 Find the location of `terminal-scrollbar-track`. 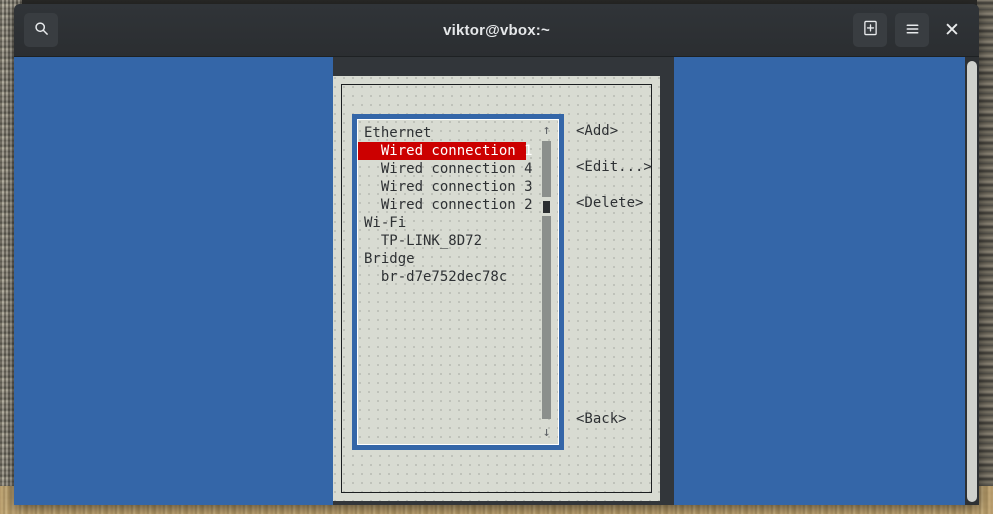

terminal-scrollbar-track is located at coordinates (972, 281).